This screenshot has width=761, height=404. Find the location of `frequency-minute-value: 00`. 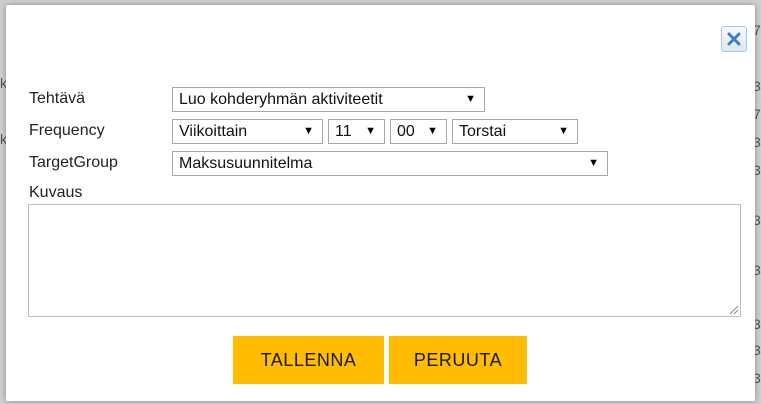

frequency-minute-value: 00 is located at coordinates (406, 131).